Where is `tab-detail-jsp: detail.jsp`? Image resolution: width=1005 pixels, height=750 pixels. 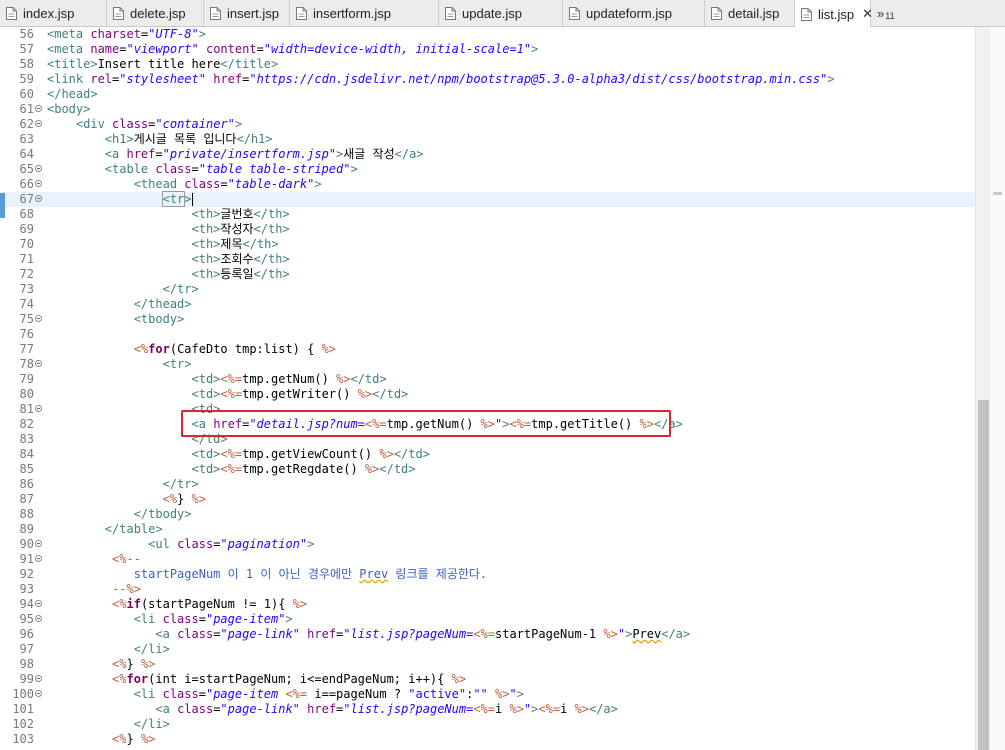 tab-detail-jsp: detail.jsp is located at coordinates (750, 13).